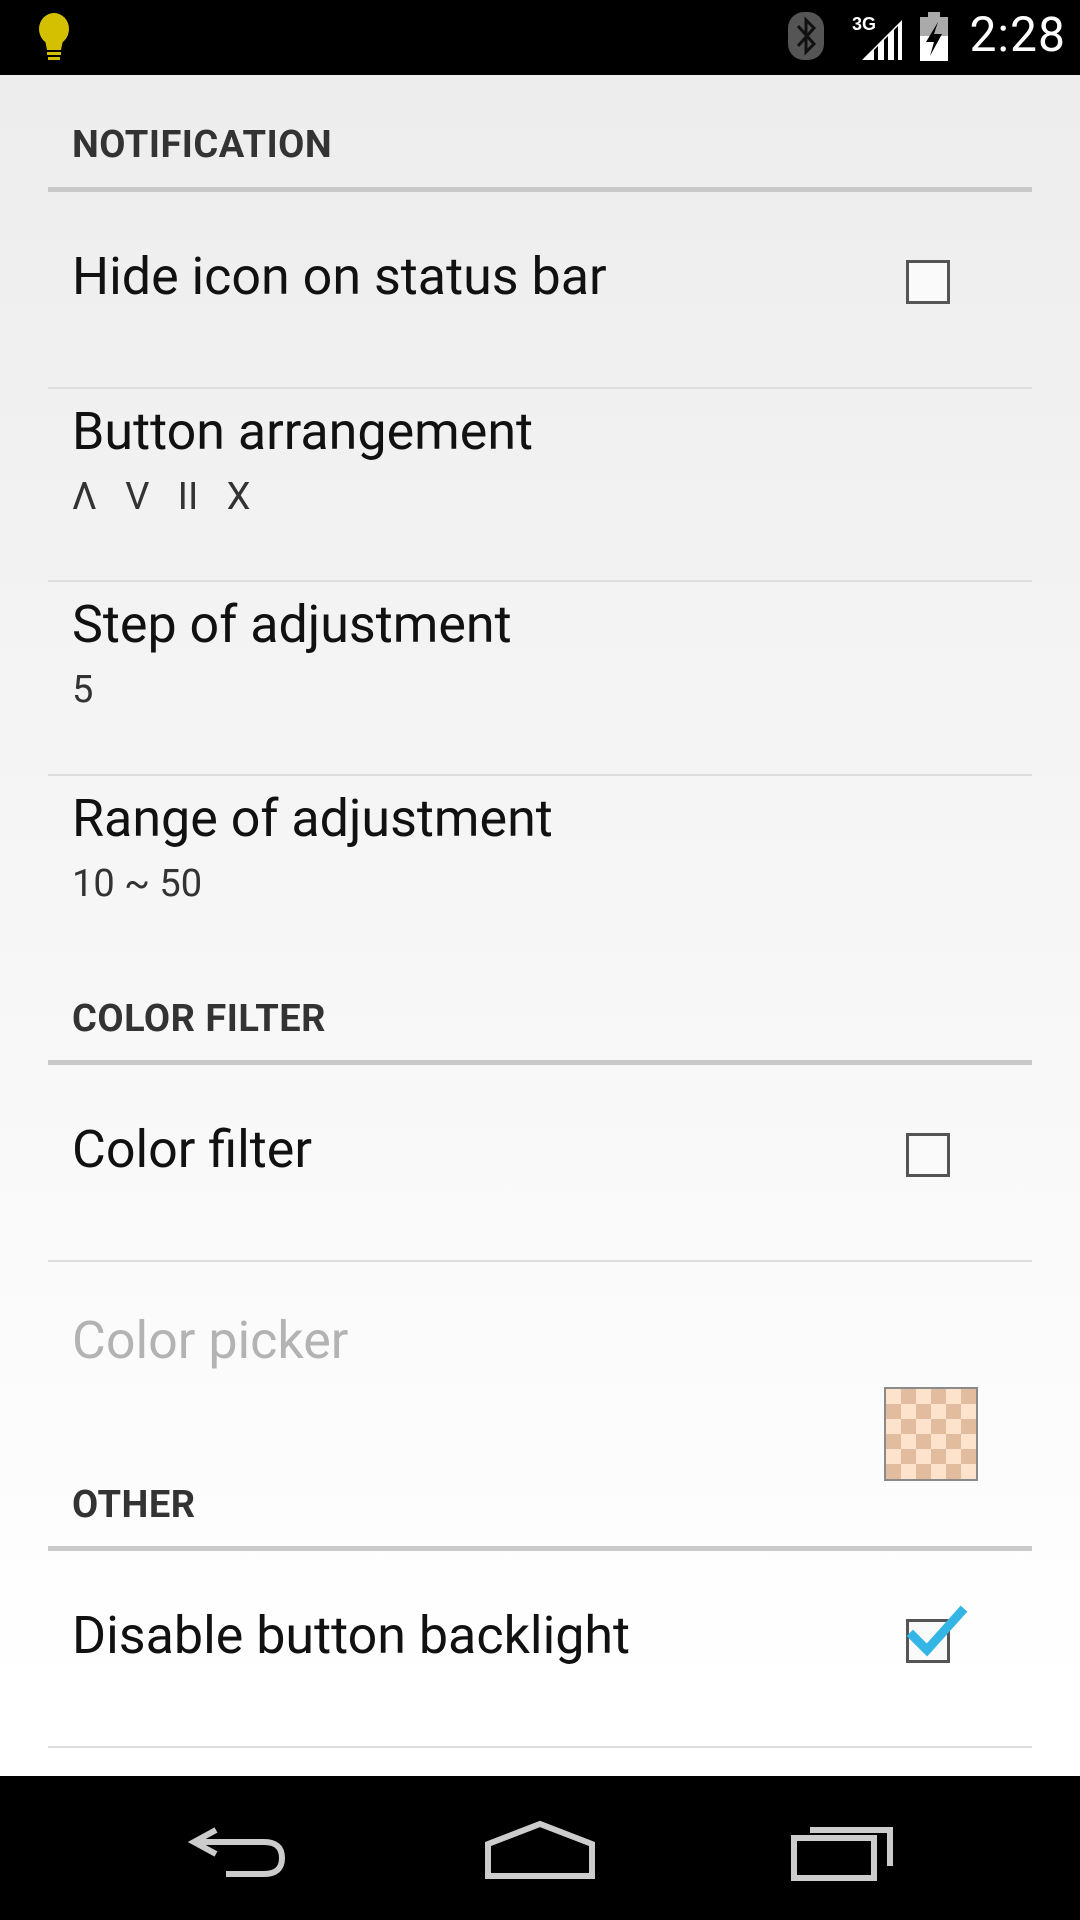 Image resolution: width=1080 pixels, height=1920 pixels. I want to click on back-icon, so click(238, 1850).